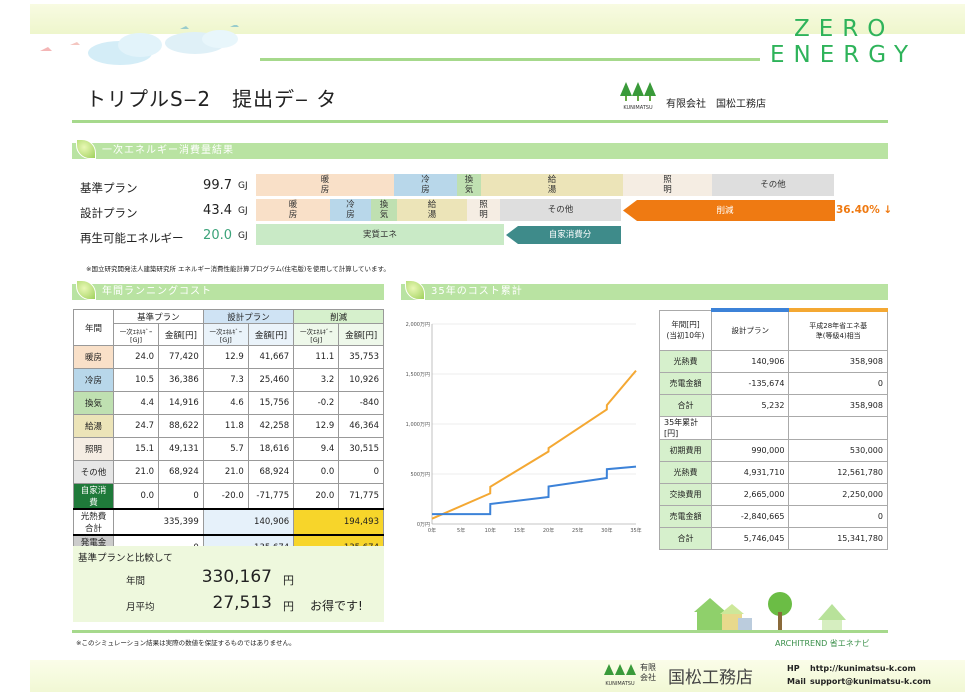 This screenshot has width=965, height=694. What do you see at coordinates (418, 425) in the screenshot?
I see `y-tick-label: 1,000万円` at bounding box center [418, 425].